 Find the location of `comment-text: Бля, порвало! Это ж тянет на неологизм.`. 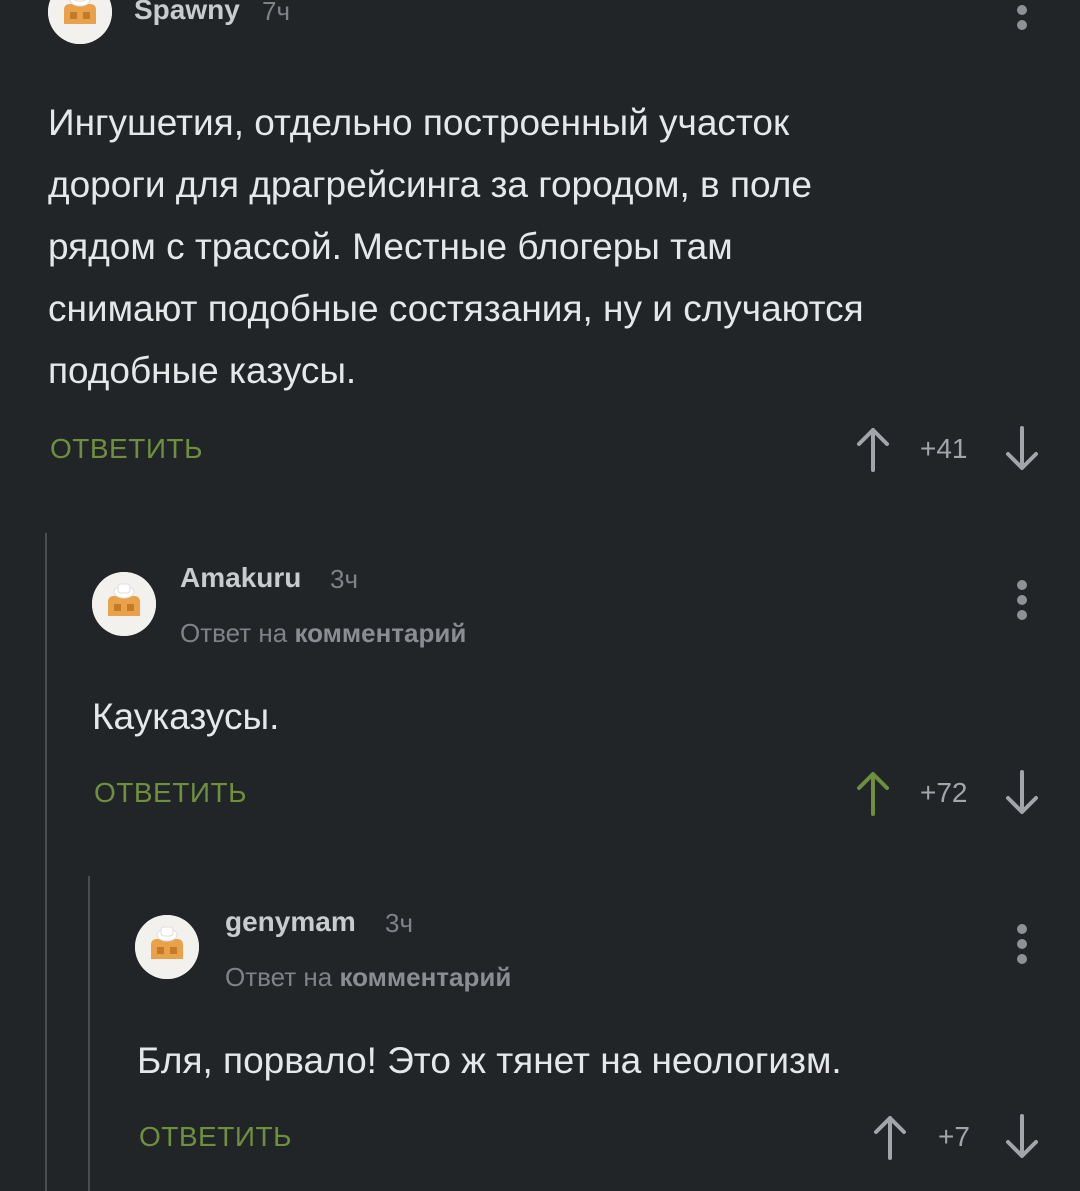

comment-text: Бля, порвало! Это ж тянет на неологизм. is located at coordinates (489, 1061).